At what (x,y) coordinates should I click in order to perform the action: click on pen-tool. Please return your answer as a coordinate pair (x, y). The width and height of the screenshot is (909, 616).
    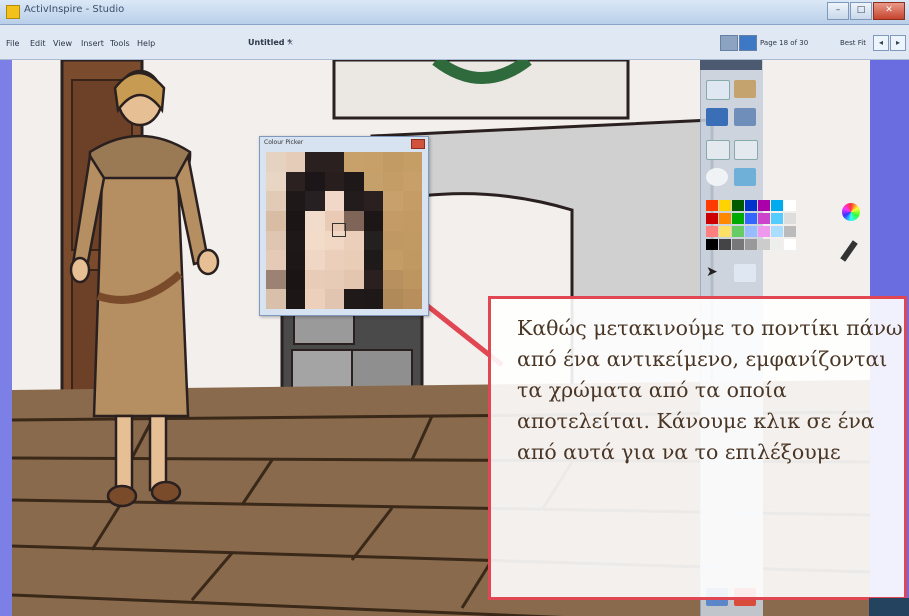
    Looking at the image, I should click on (717, 177).